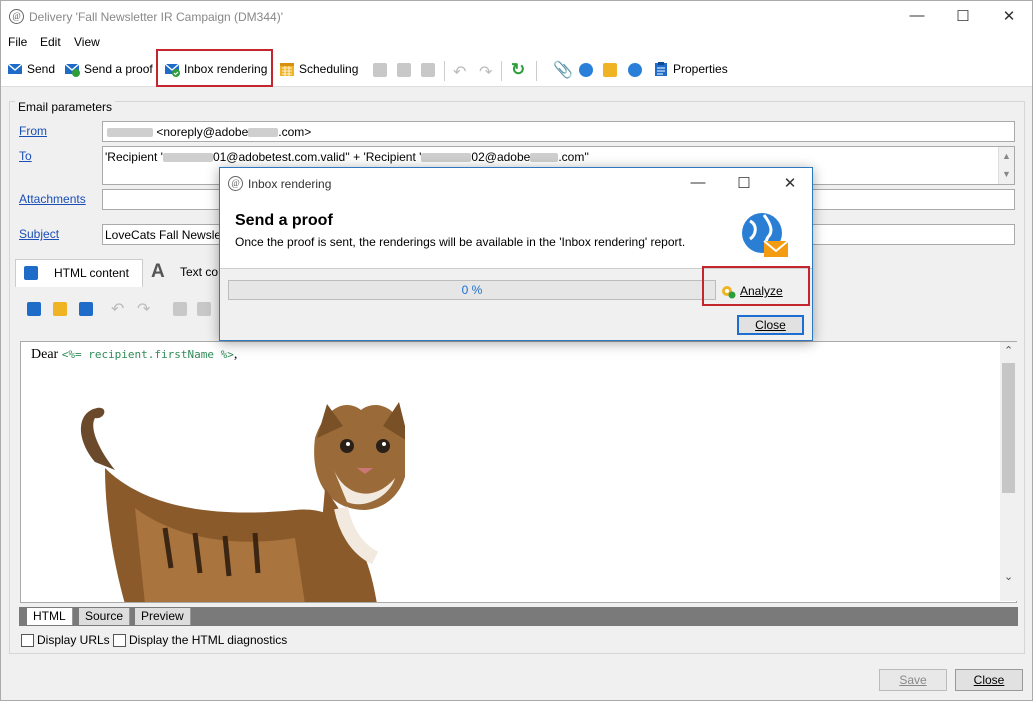 The image size is (1033, 701). What do you see at coordinates (235, 354) in the screenshot?
I see `greeting-comma: ,` at bounding box center [235, 354].